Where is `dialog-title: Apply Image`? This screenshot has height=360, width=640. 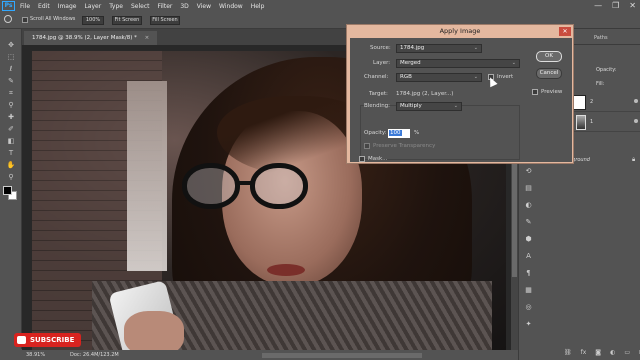 dialog-title: Apply Image is located at coordinates (460, 31).